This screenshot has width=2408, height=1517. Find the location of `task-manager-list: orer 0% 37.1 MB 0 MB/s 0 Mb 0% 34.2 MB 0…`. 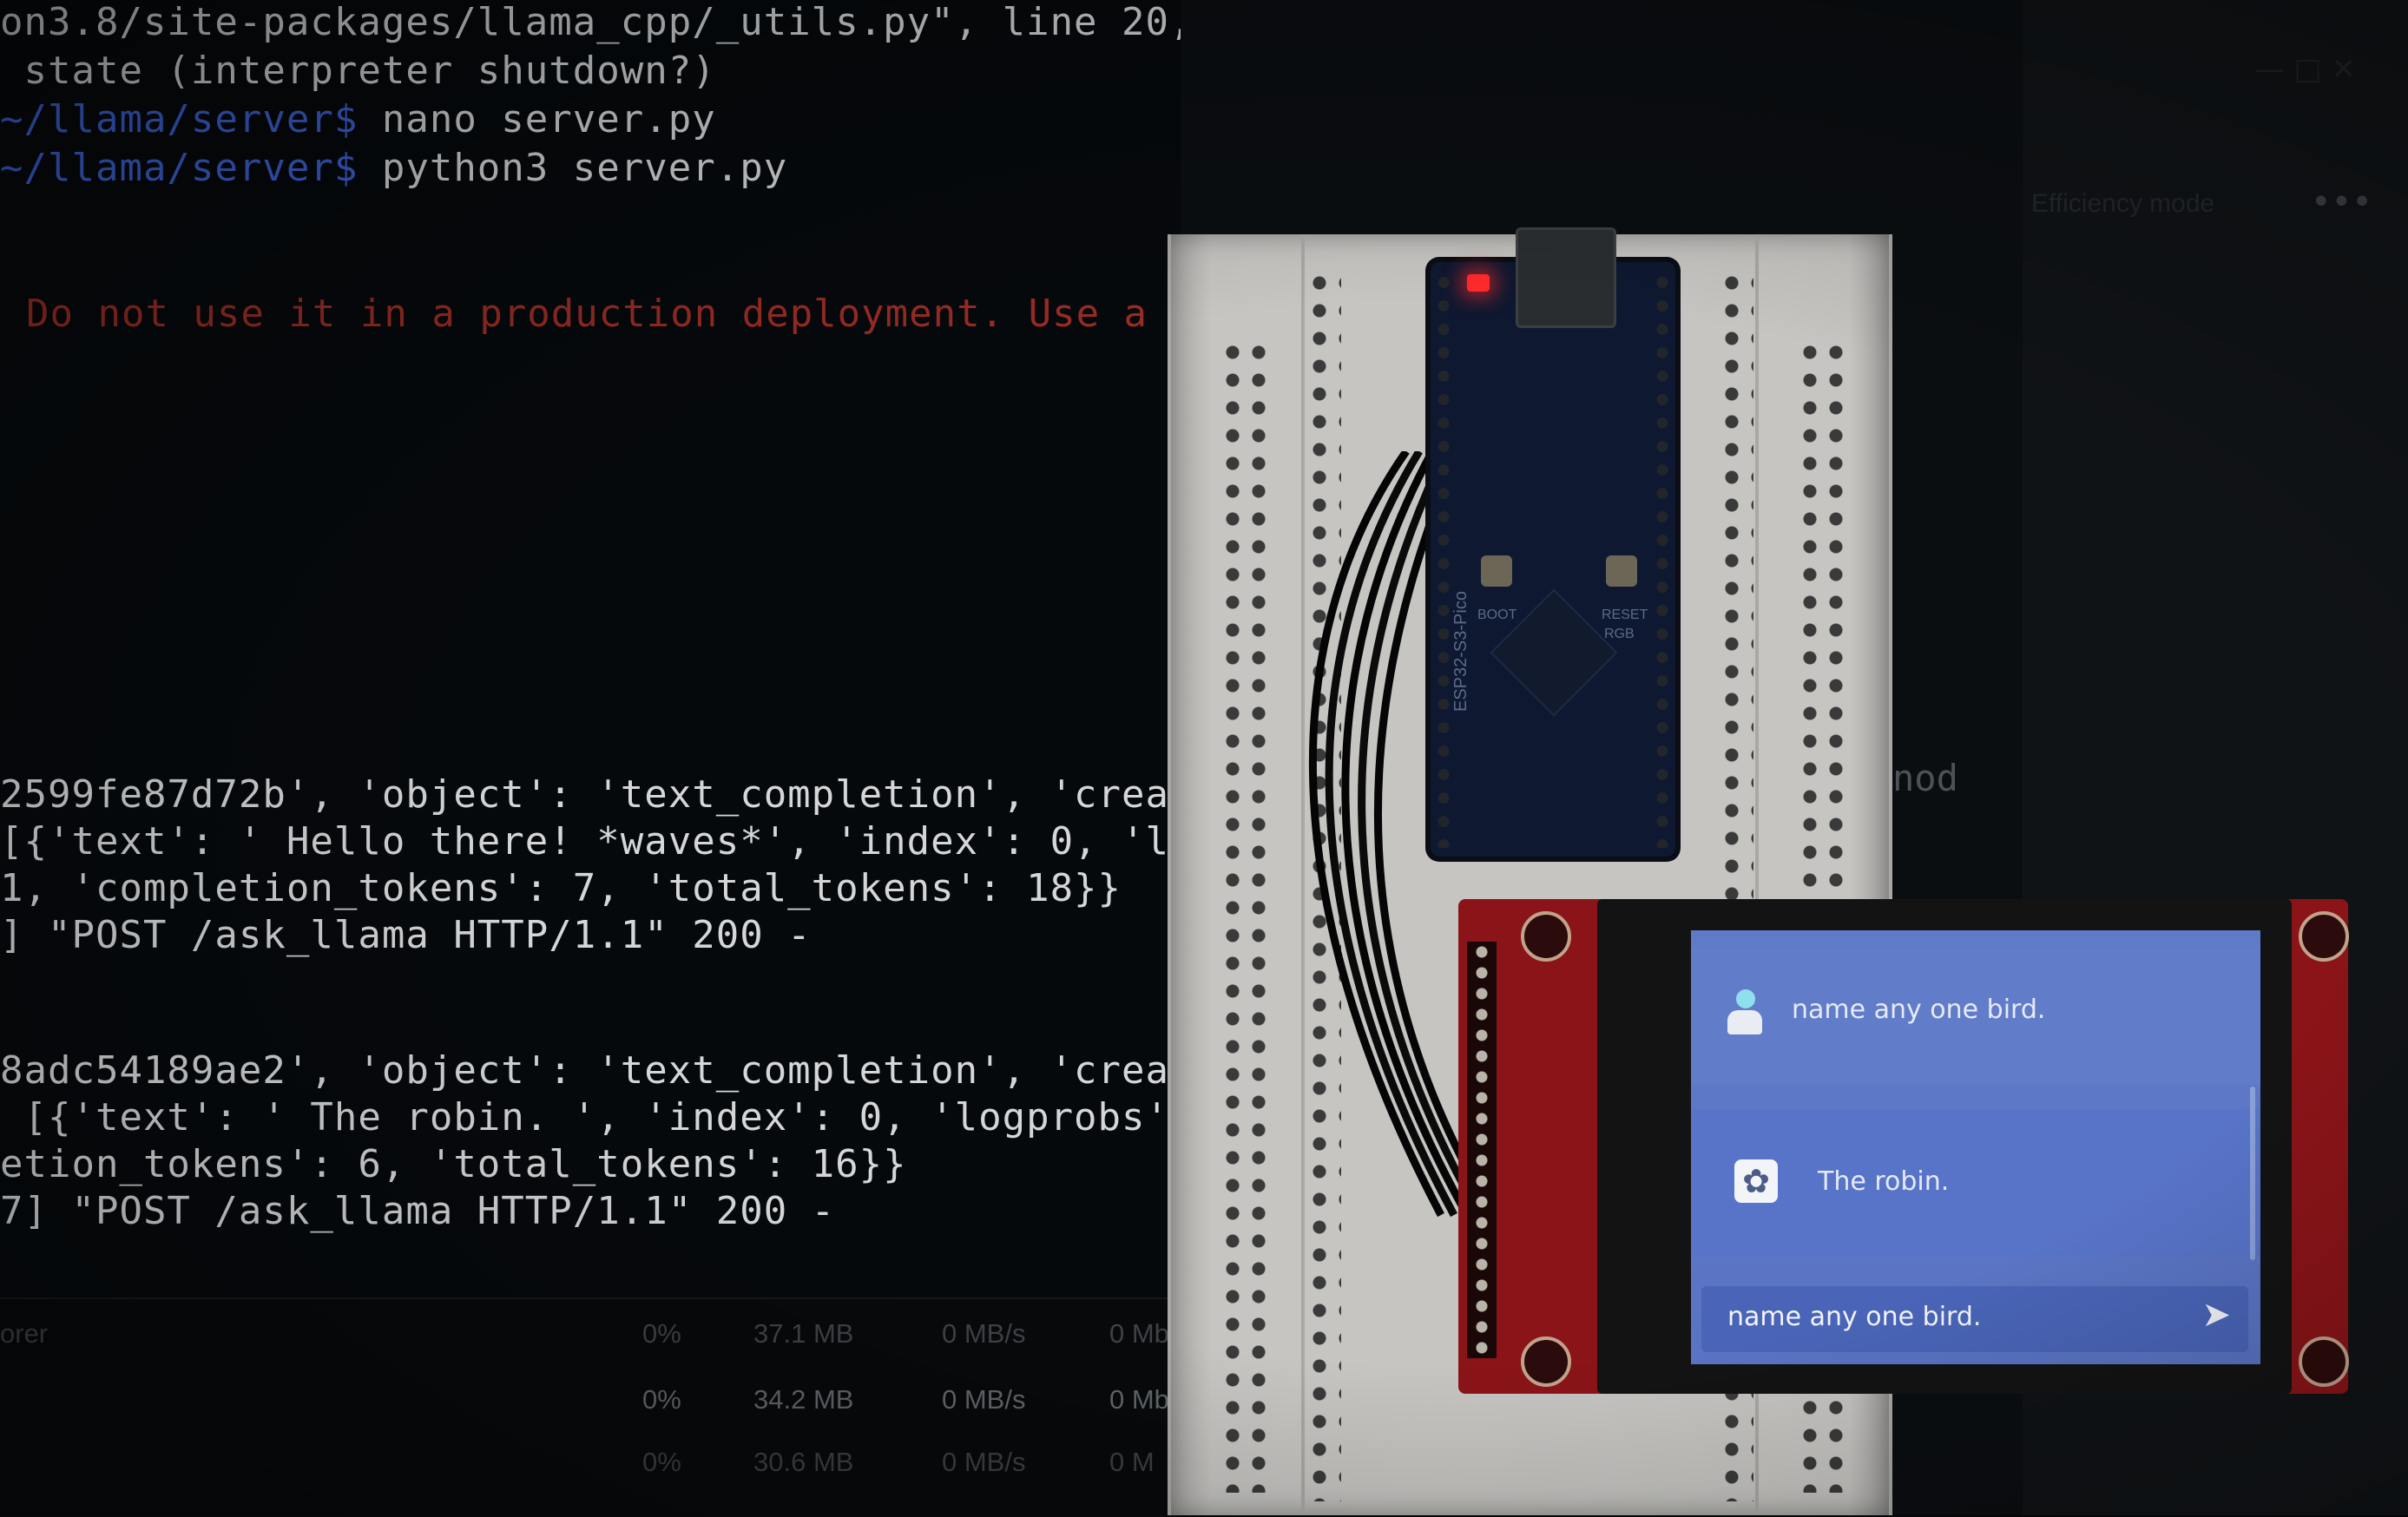

task-manager-list: orer 0% 37.1 MB 0 MB/s 0 Mb 0% 34.2 MB 0… is located at coordinates (590, 1407).